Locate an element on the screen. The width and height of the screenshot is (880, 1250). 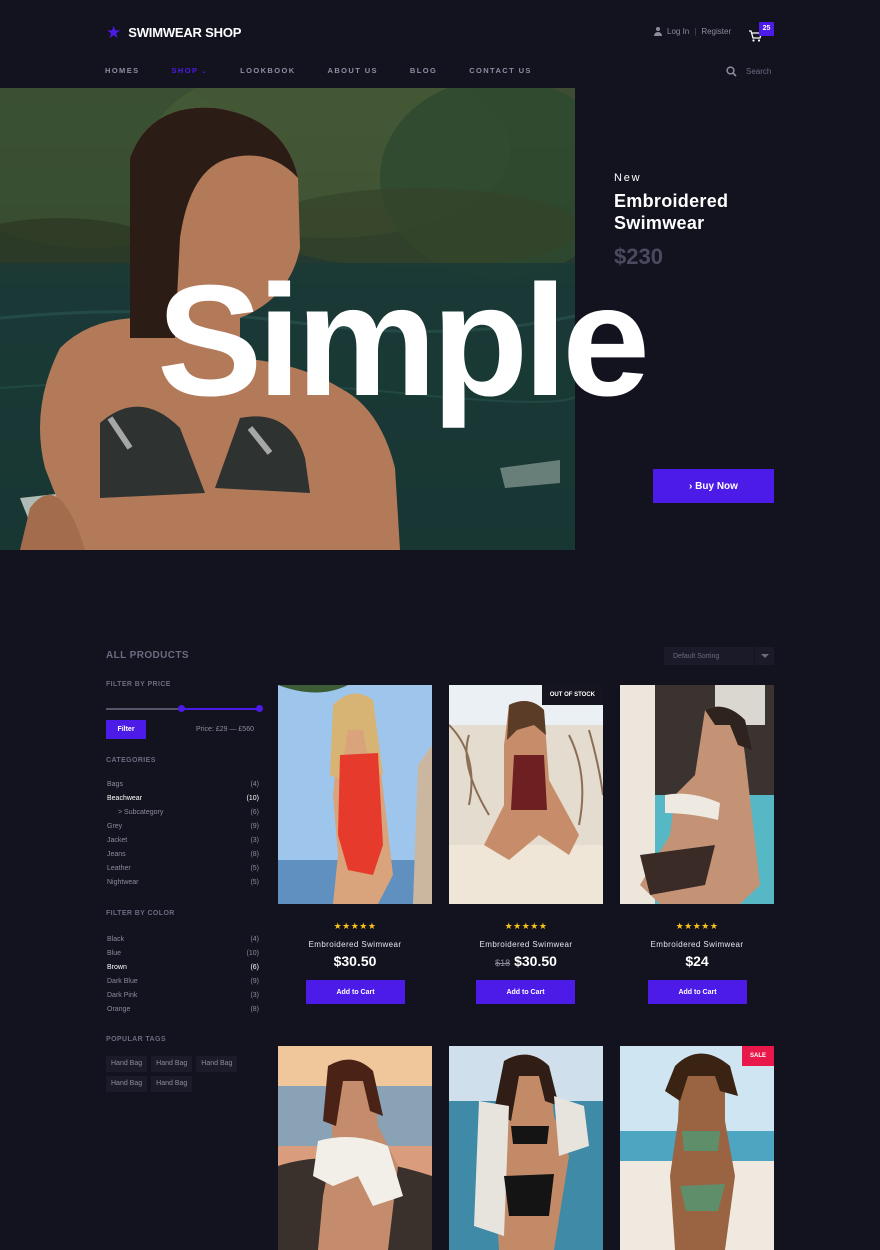
color-count: (9) is located at coordinates (254, 981).